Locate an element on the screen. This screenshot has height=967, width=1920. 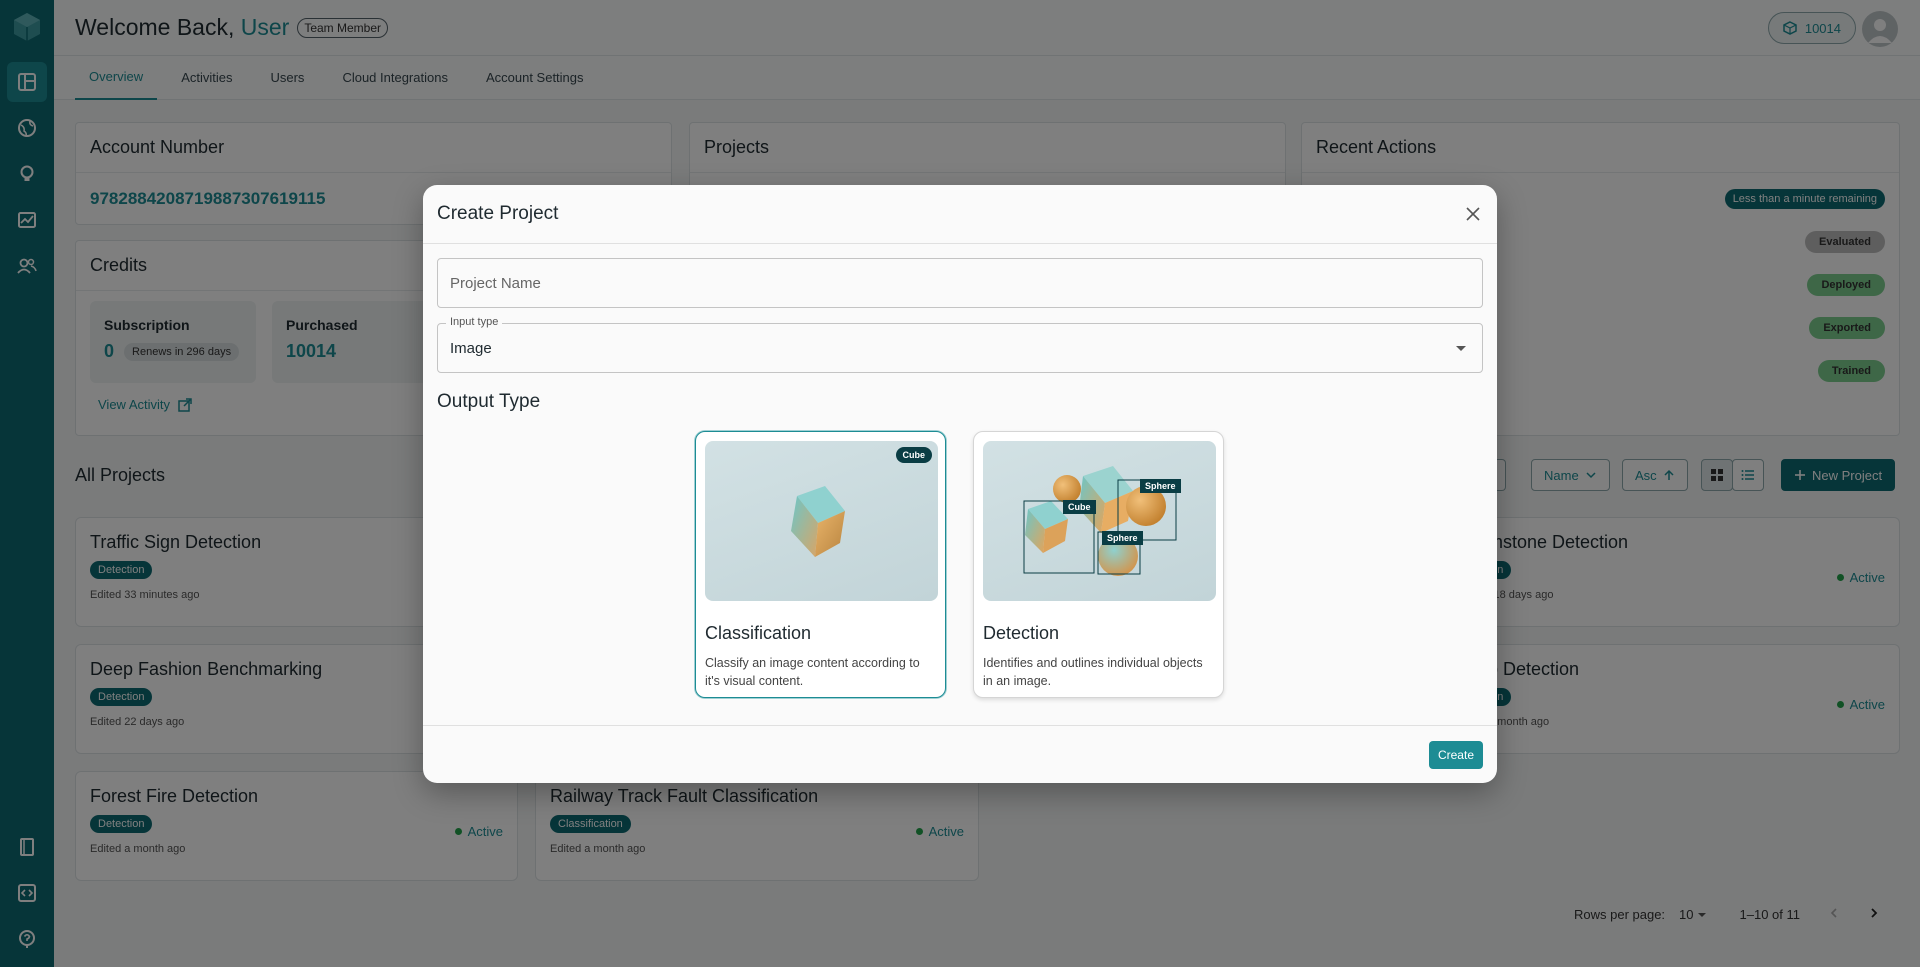
input-type-value: Image is located at coordinates (471, 348).